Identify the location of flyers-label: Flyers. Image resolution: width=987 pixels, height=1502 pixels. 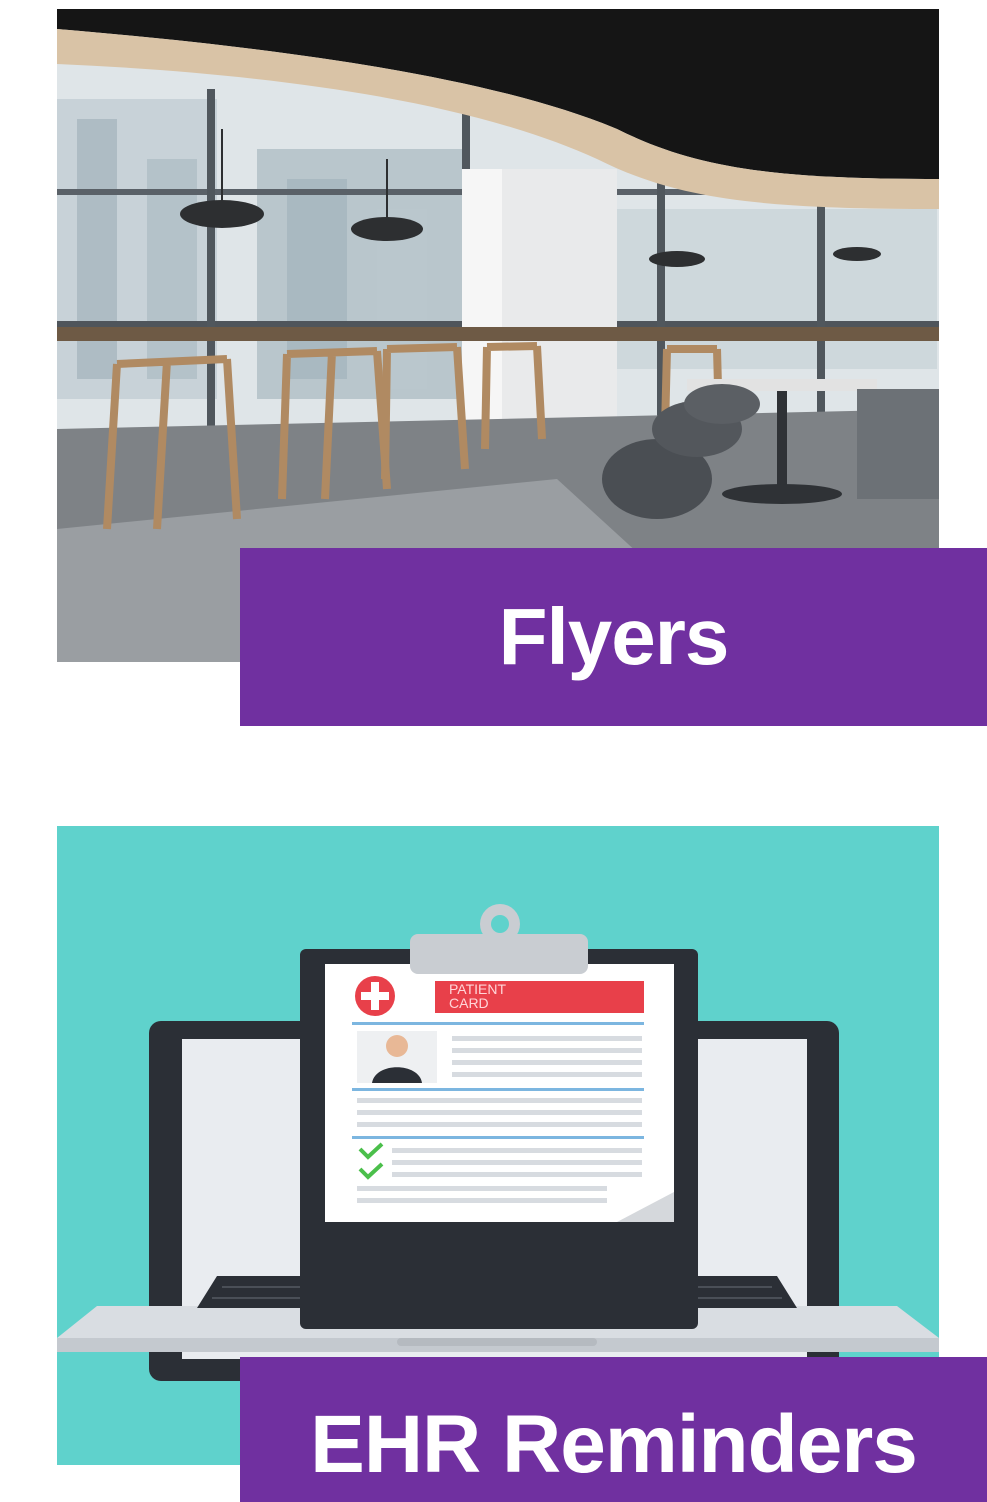
(613, 637).